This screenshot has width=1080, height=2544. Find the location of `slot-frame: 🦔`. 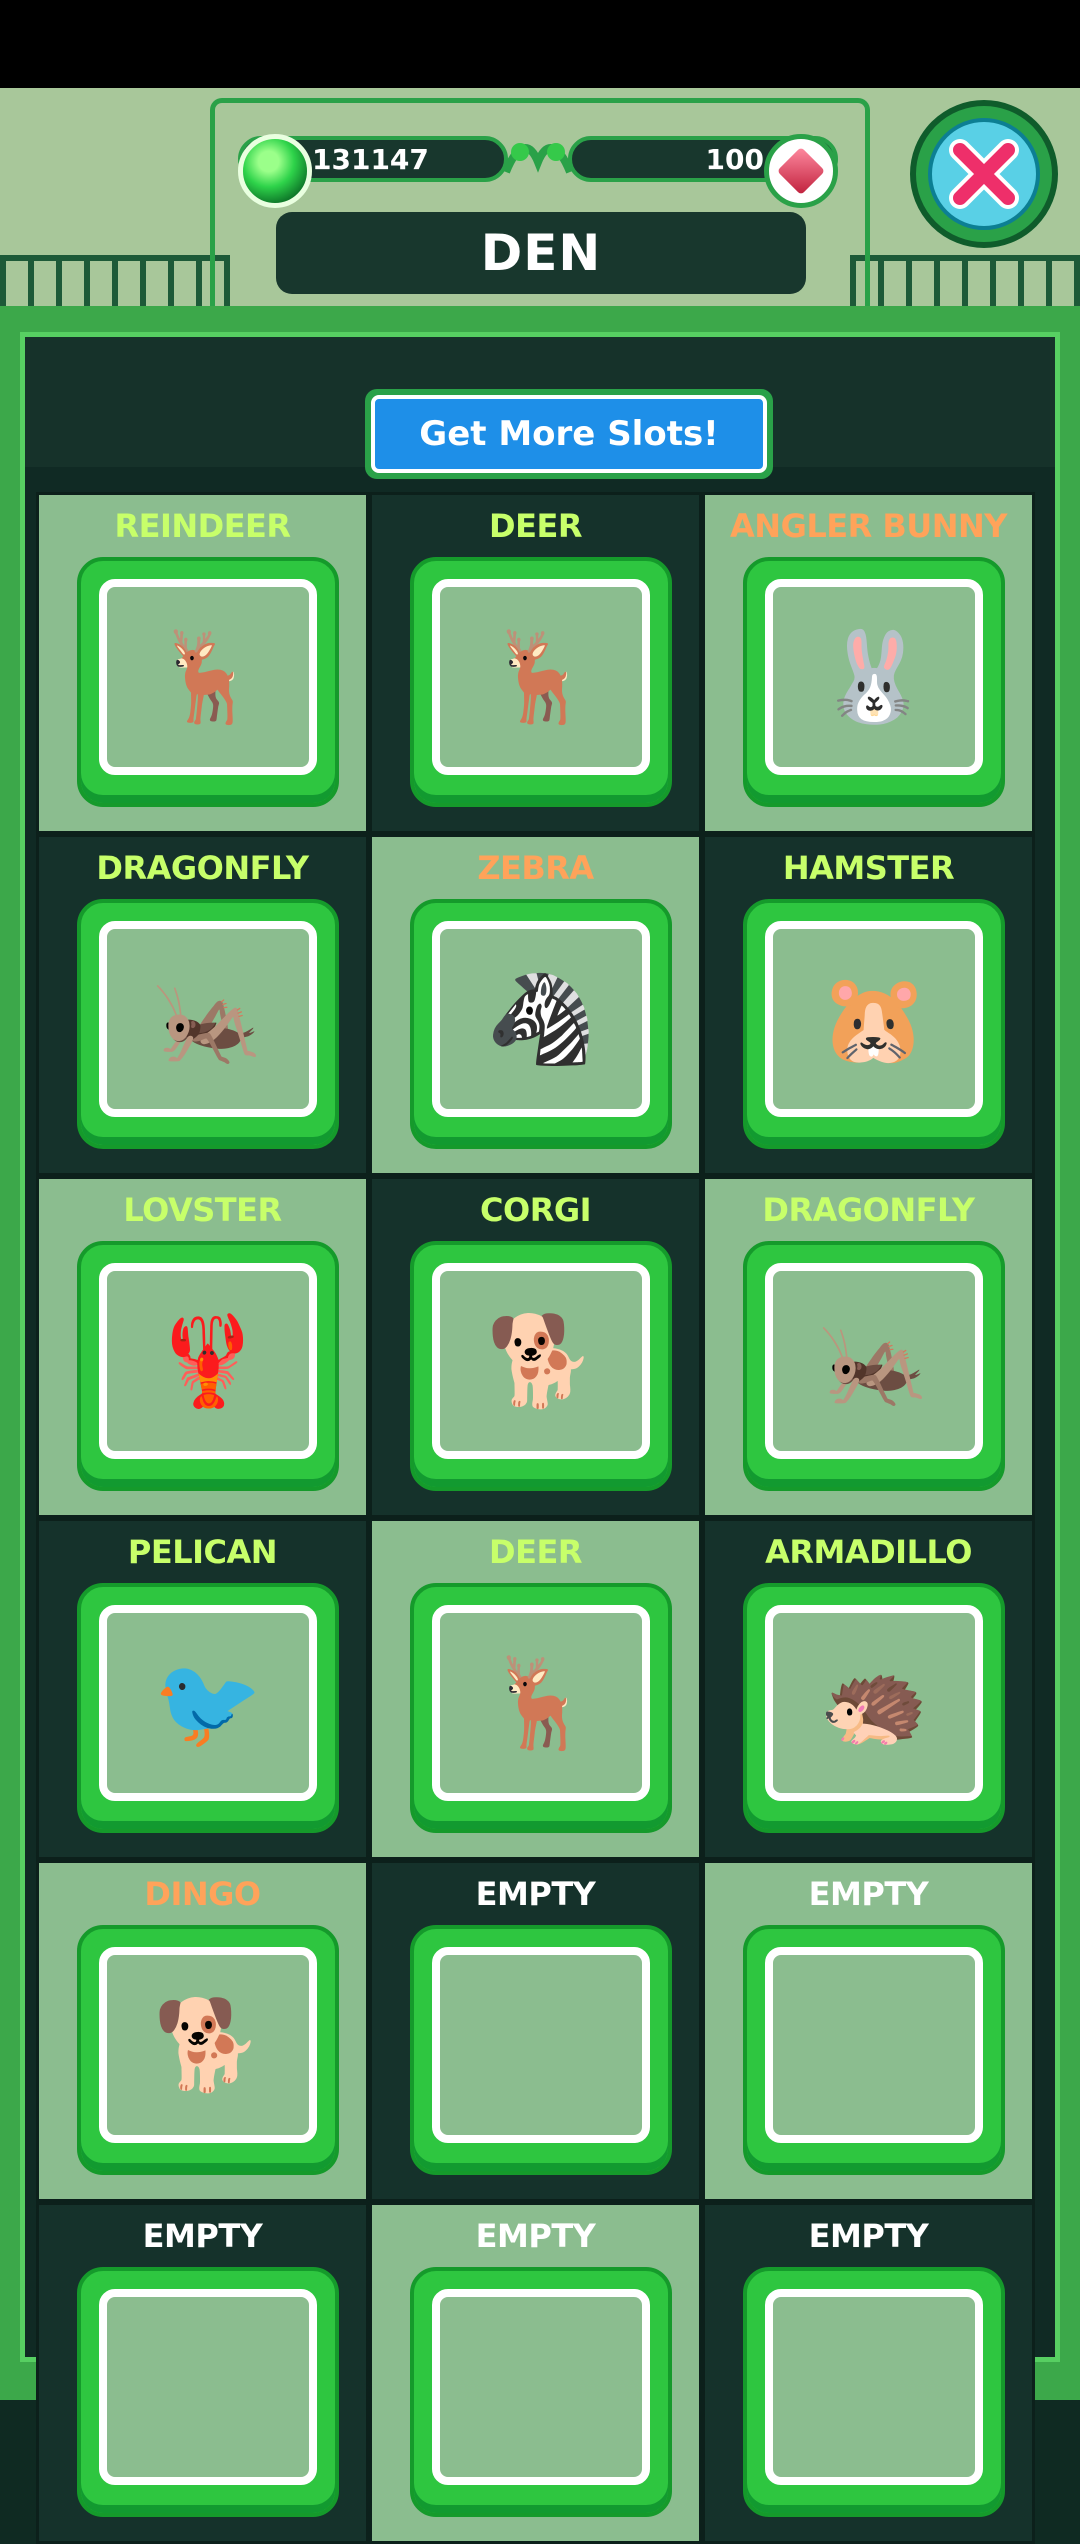

slot-frame: 🦔 is located at coordinates (874, 1708).